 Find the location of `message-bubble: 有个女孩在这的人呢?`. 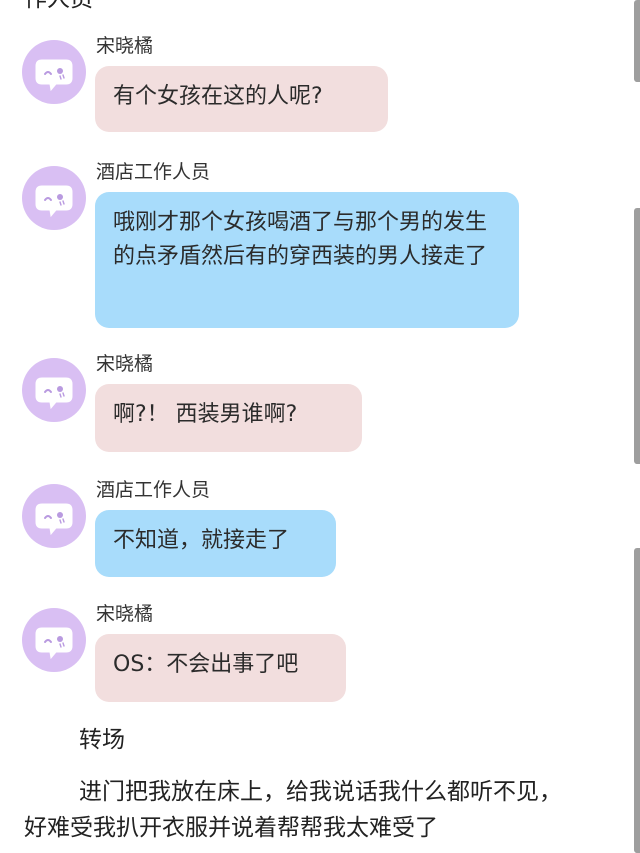

message-bubble: 有个女孩在这的人呢? is located at coordinates (241, 99).